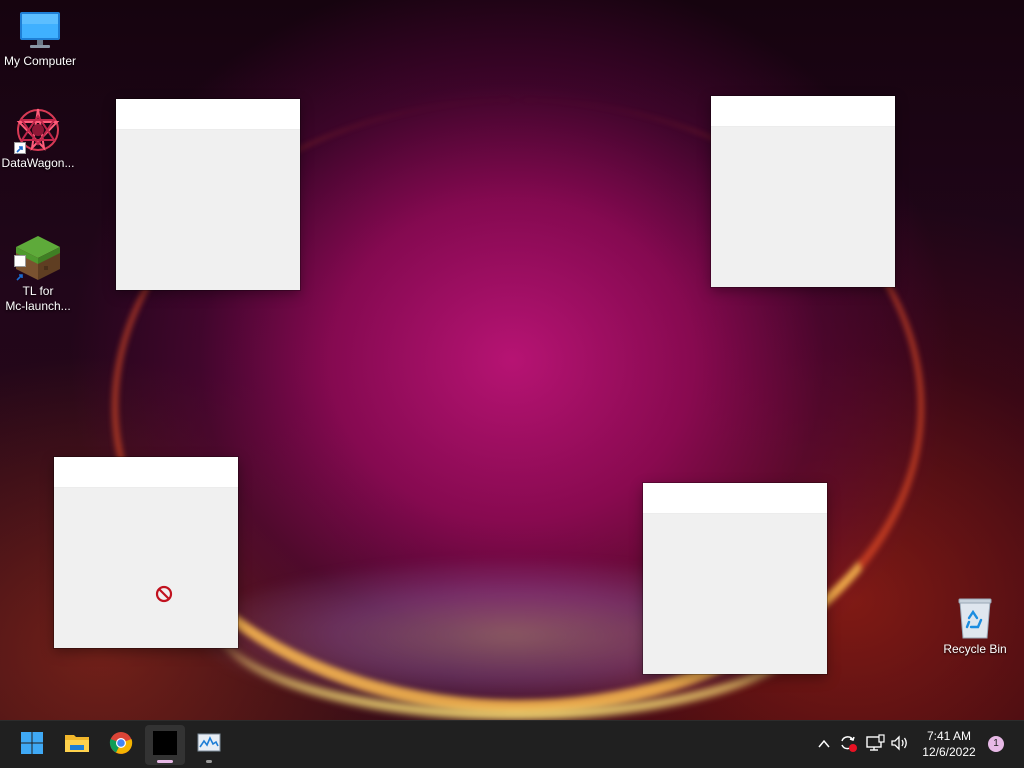 This screenshot has height=768, width=1024. I want to click on taskbar-terminal, so click(165, 745).